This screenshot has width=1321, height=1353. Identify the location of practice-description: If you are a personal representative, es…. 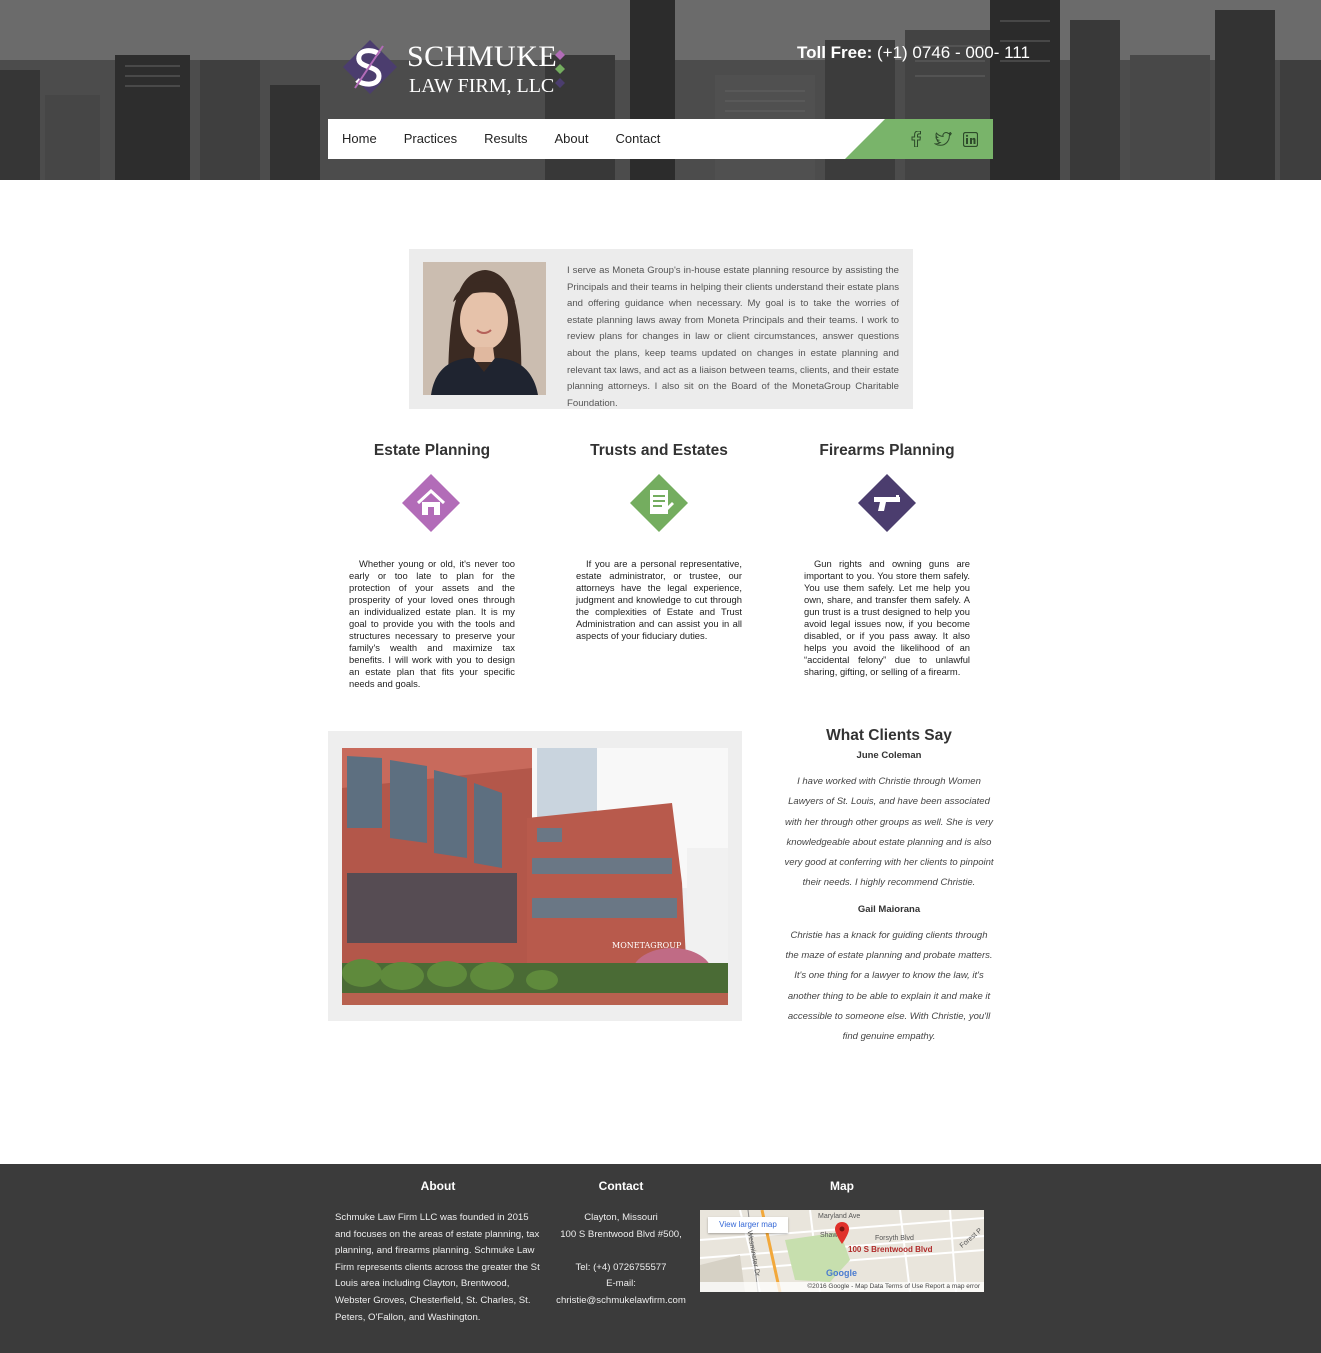
(659, 599).